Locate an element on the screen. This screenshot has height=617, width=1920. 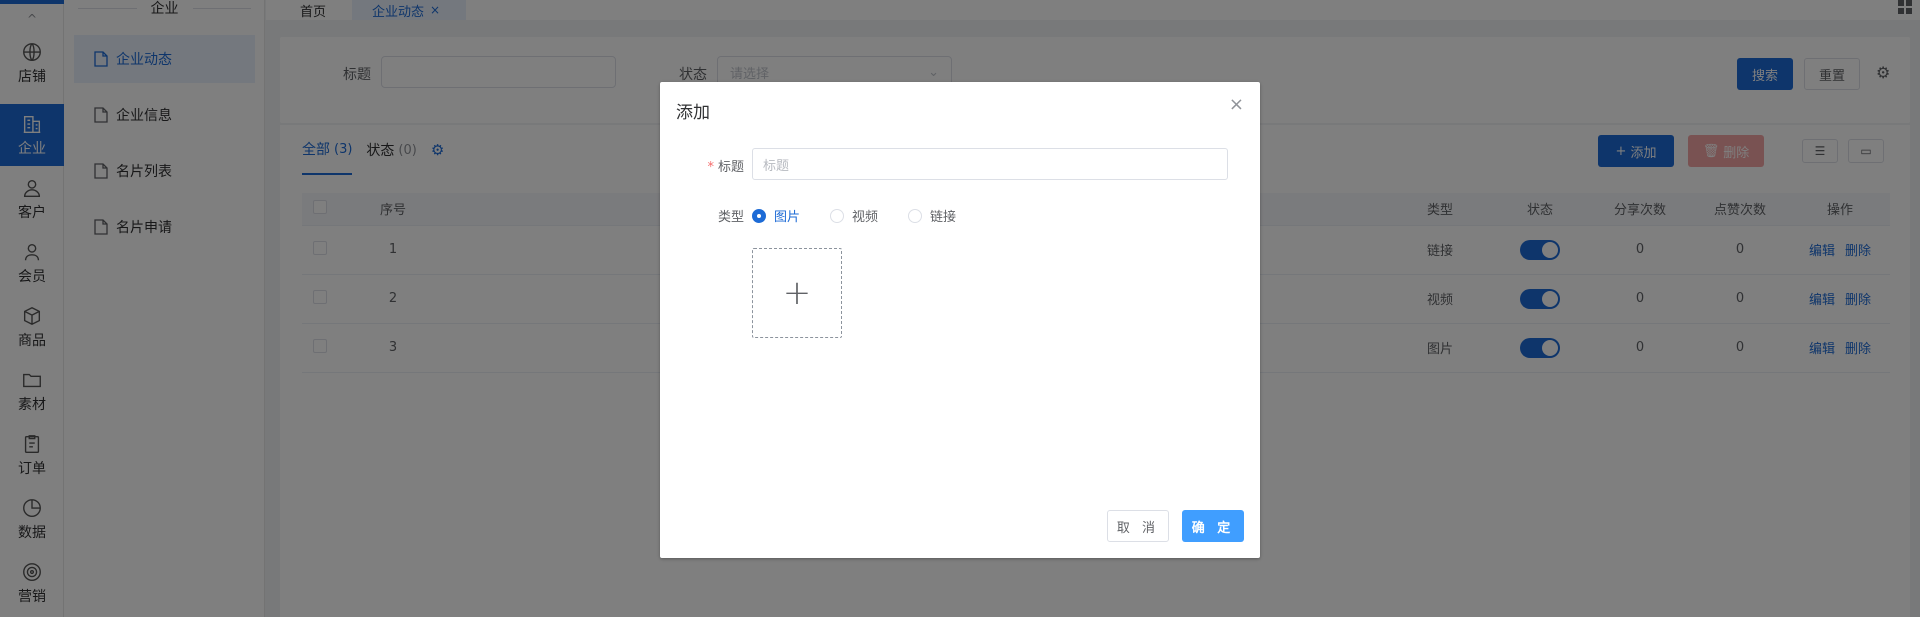
title-placeholder: 标题 is located at coordinates (776, 166).